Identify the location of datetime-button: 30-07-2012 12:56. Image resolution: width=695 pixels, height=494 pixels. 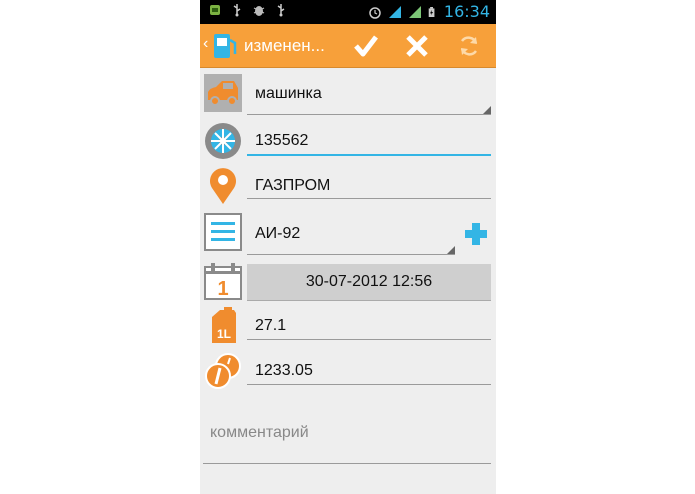
(369, 282).